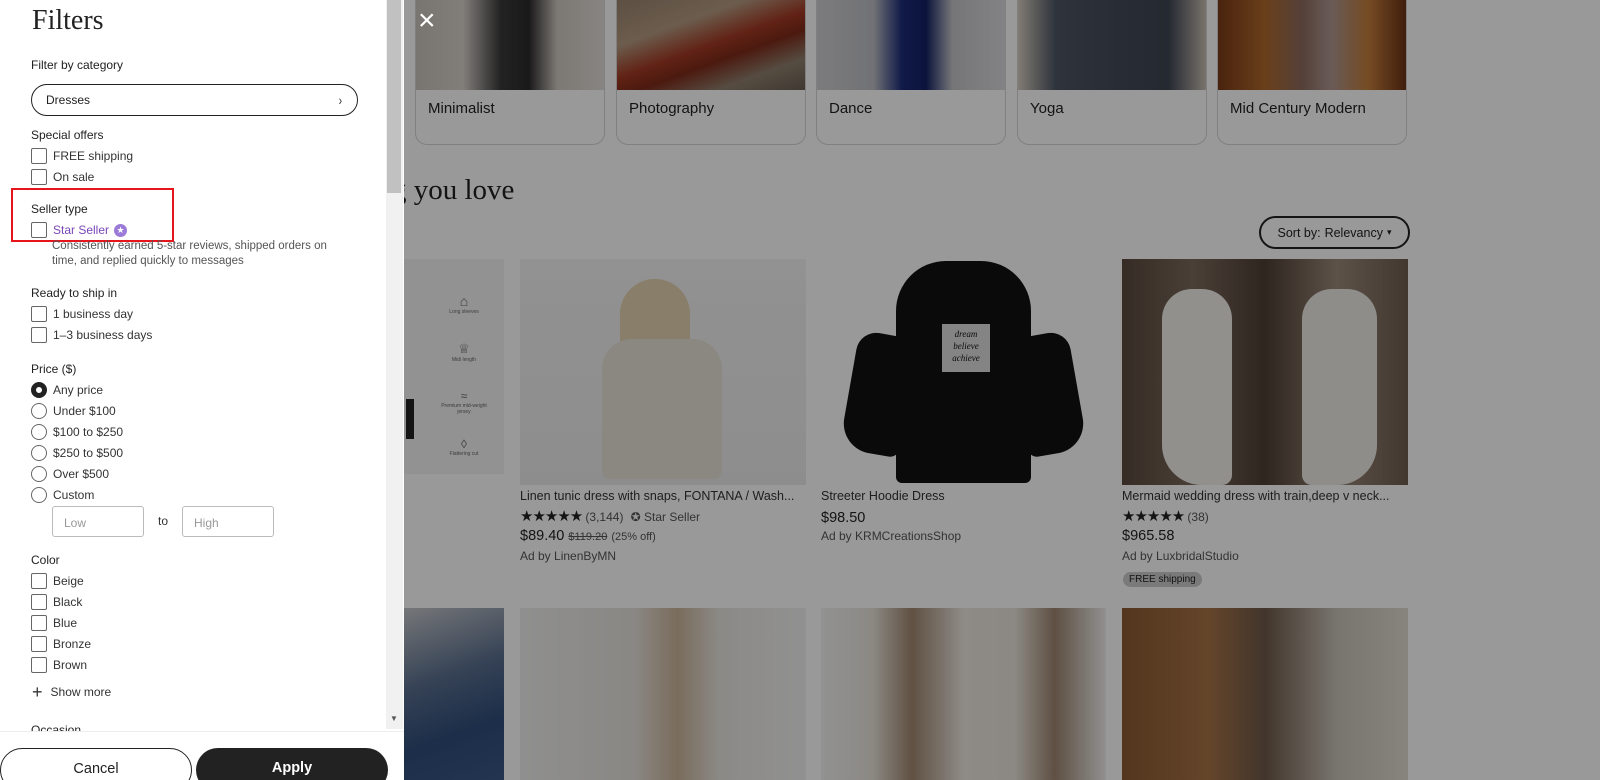  Describe the element at coordinates (91, 335) in the screenshot. I see `option-1-3-business-days: 1–3 business days` at that location.